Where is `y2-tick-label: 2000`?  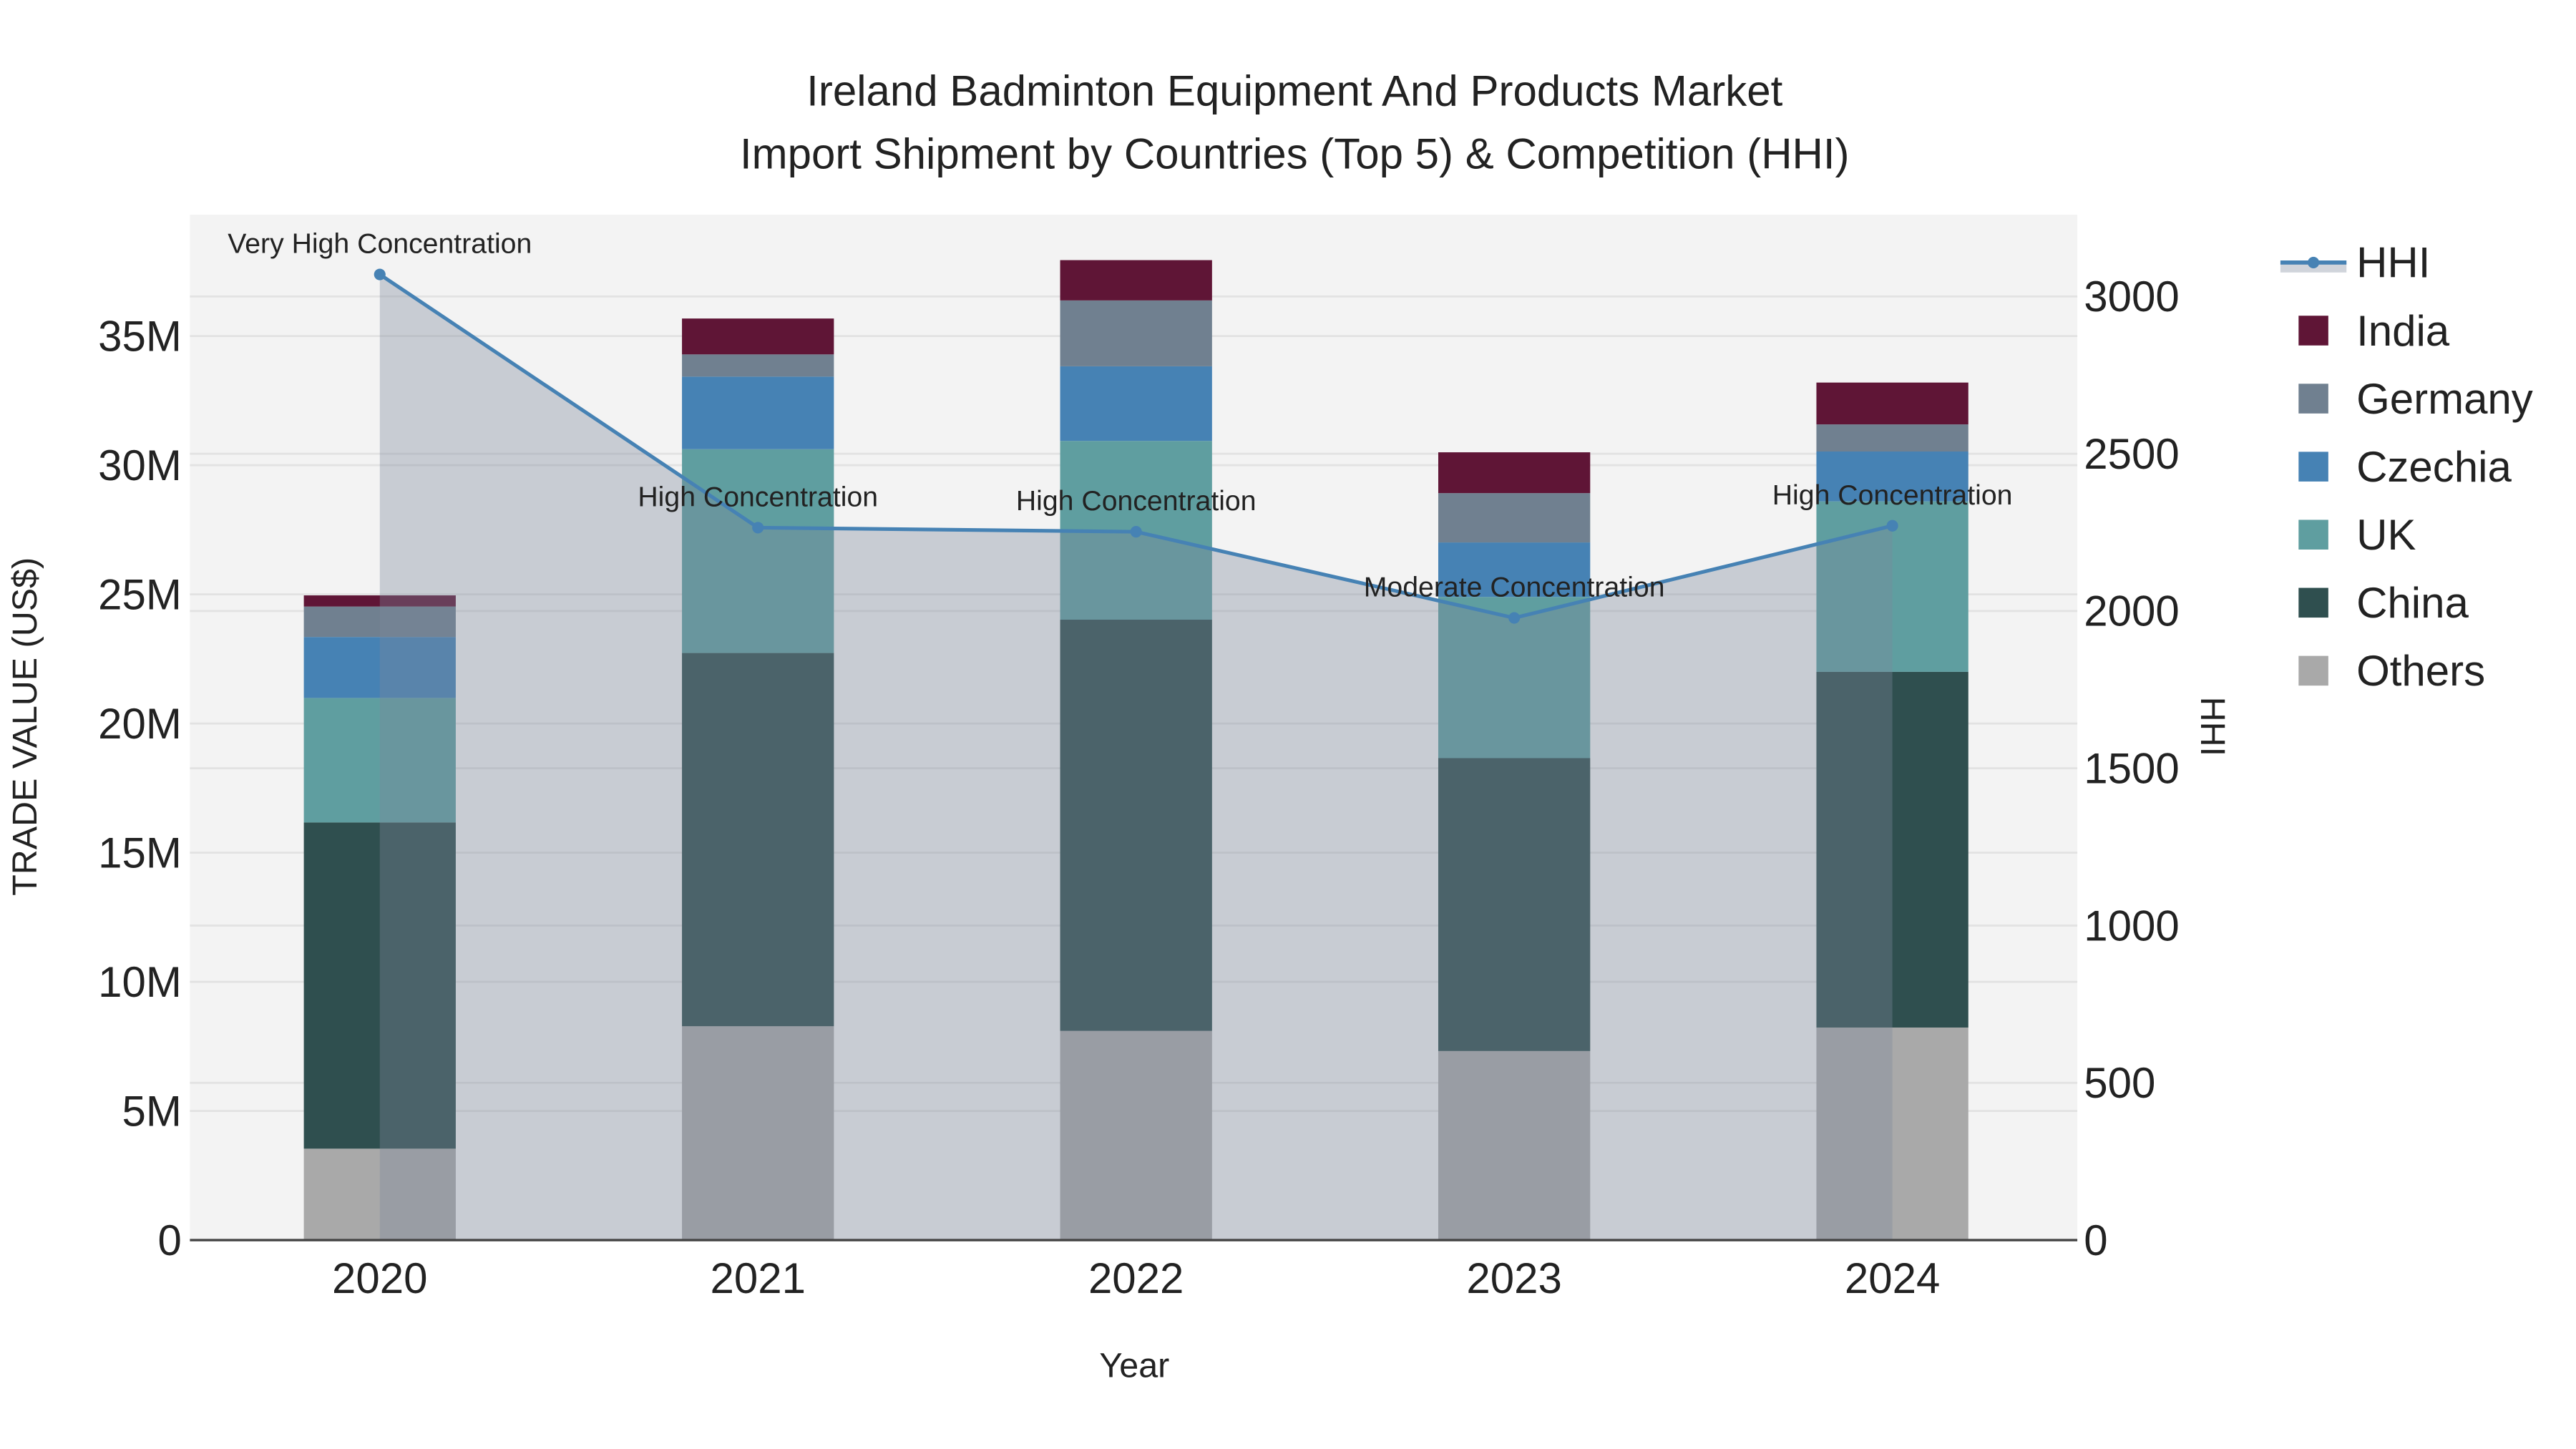 y2-tick-label: 2000 is located at coordinates (2131, 611).